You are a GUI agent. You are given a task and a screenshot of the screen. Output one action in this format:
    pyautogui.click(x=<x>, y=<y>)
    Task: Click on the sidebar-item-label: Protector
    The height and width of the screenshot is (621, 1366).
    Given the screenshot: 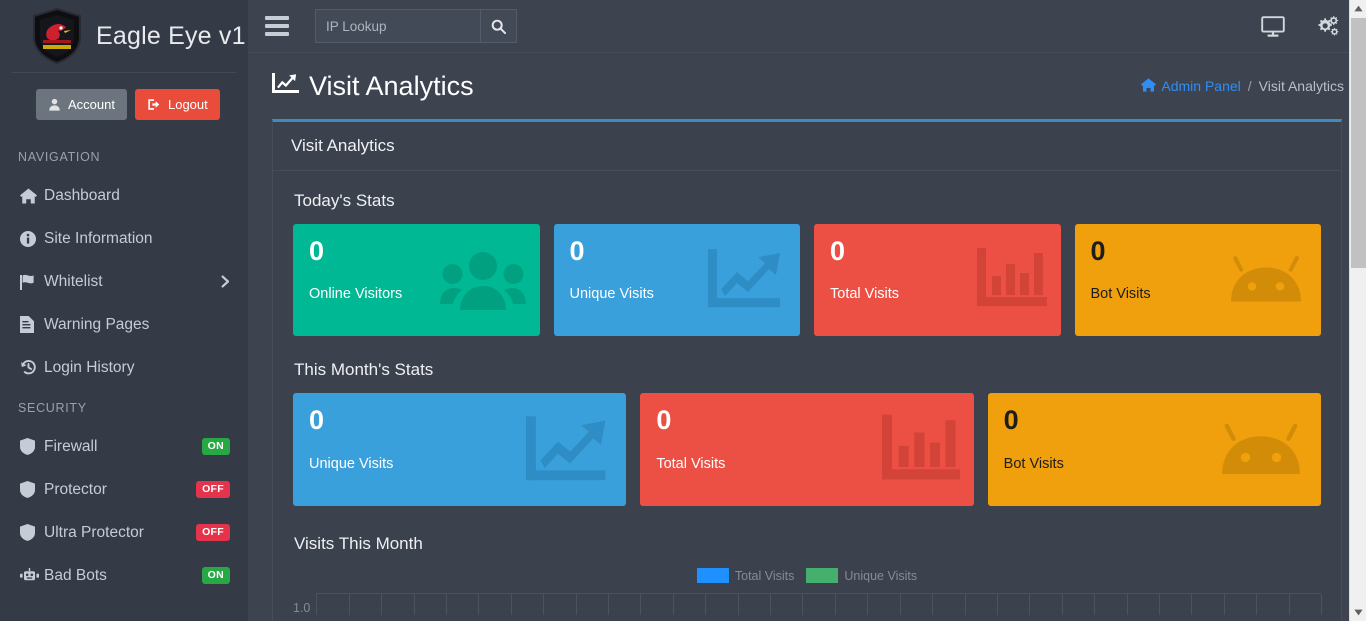 What is the action you would take?
    pyautogui.click(x=75, y=489)
    